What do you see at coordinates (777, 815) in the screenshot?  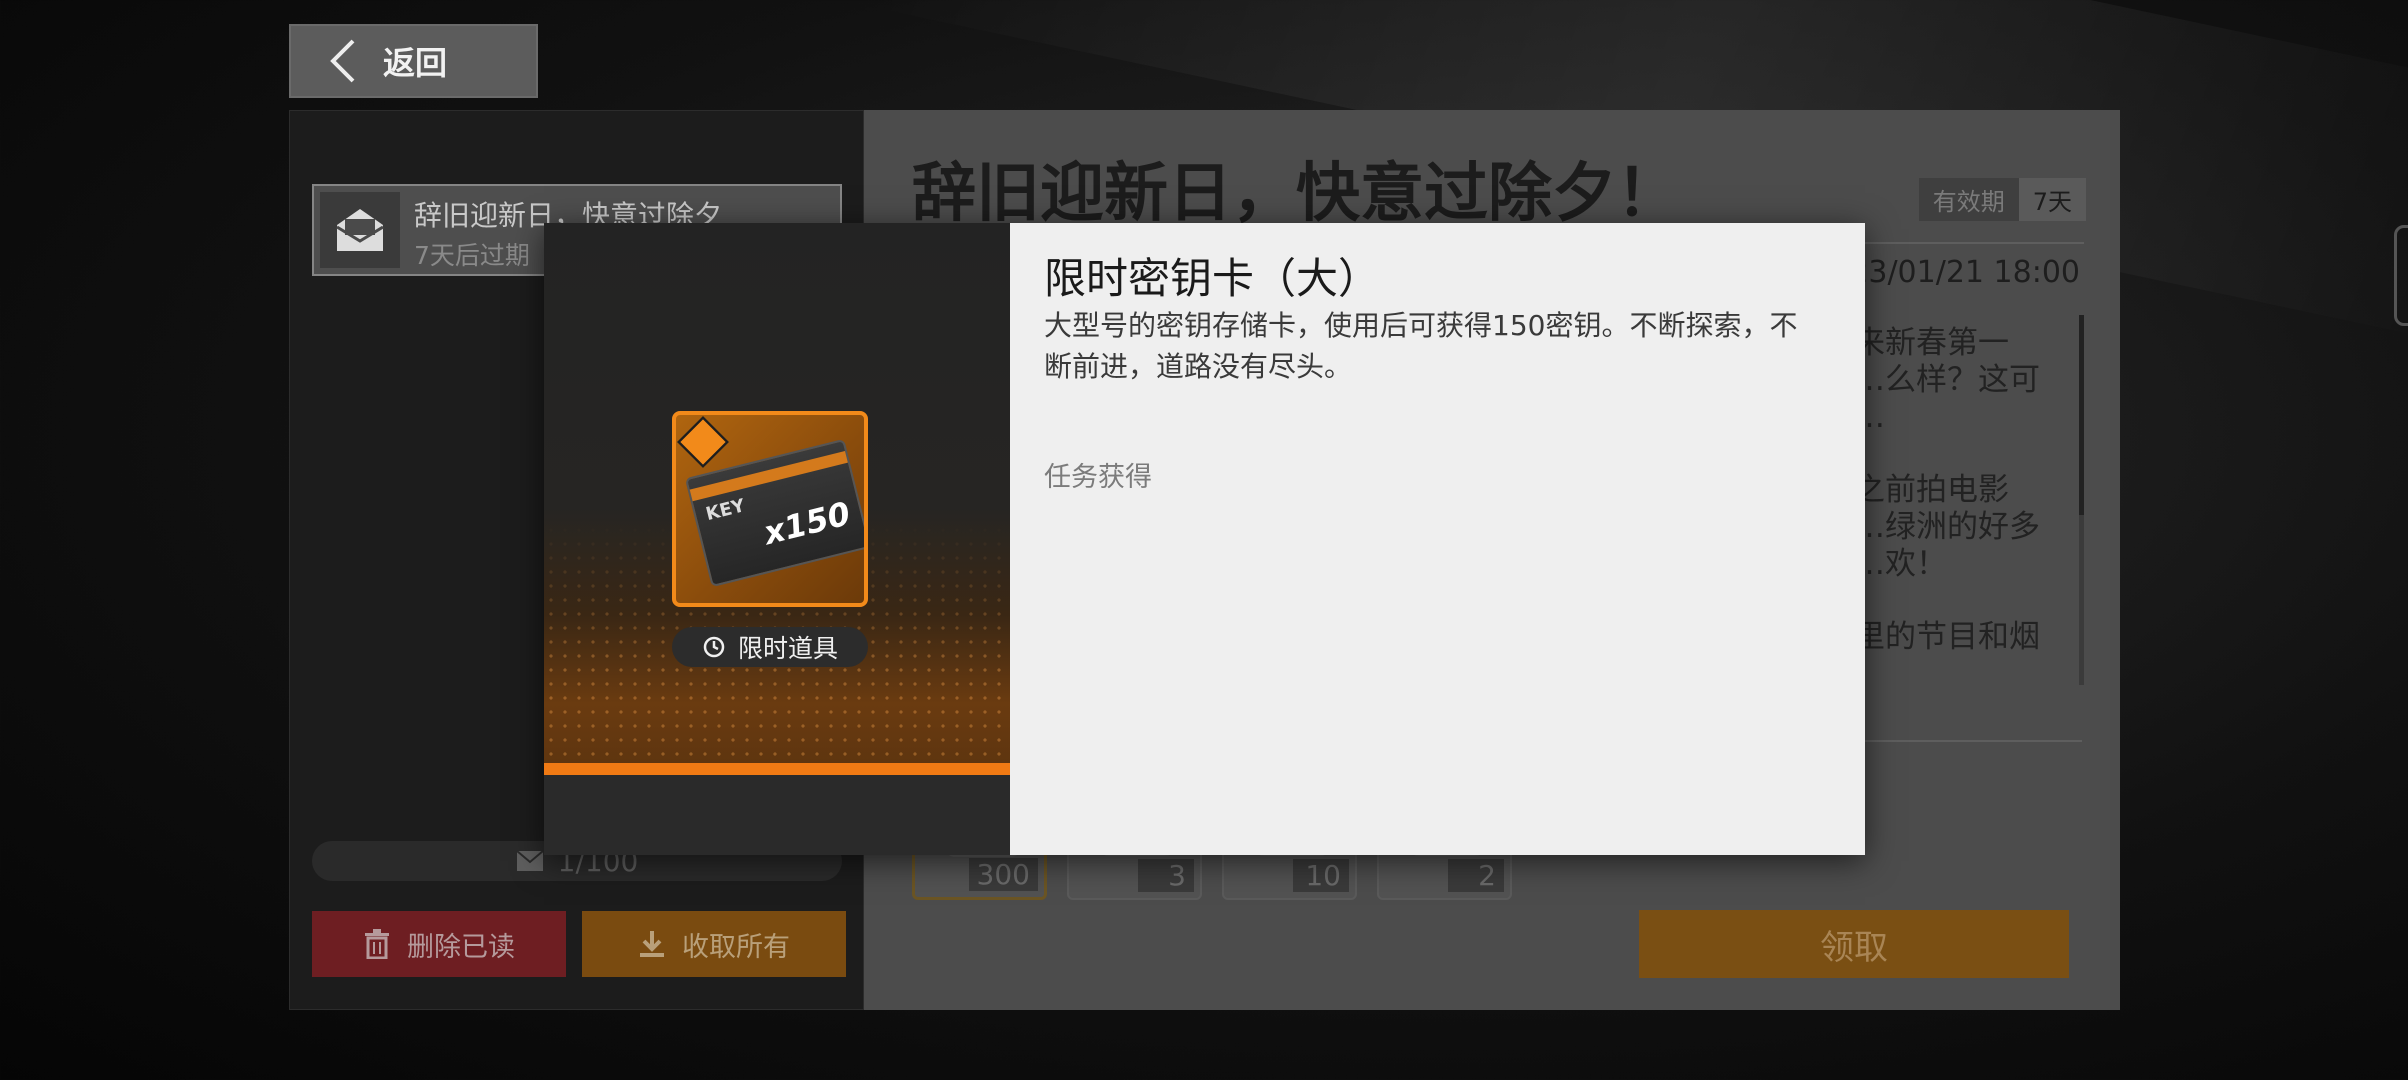 I see `preview-footer` at bounding box center [777, 815].